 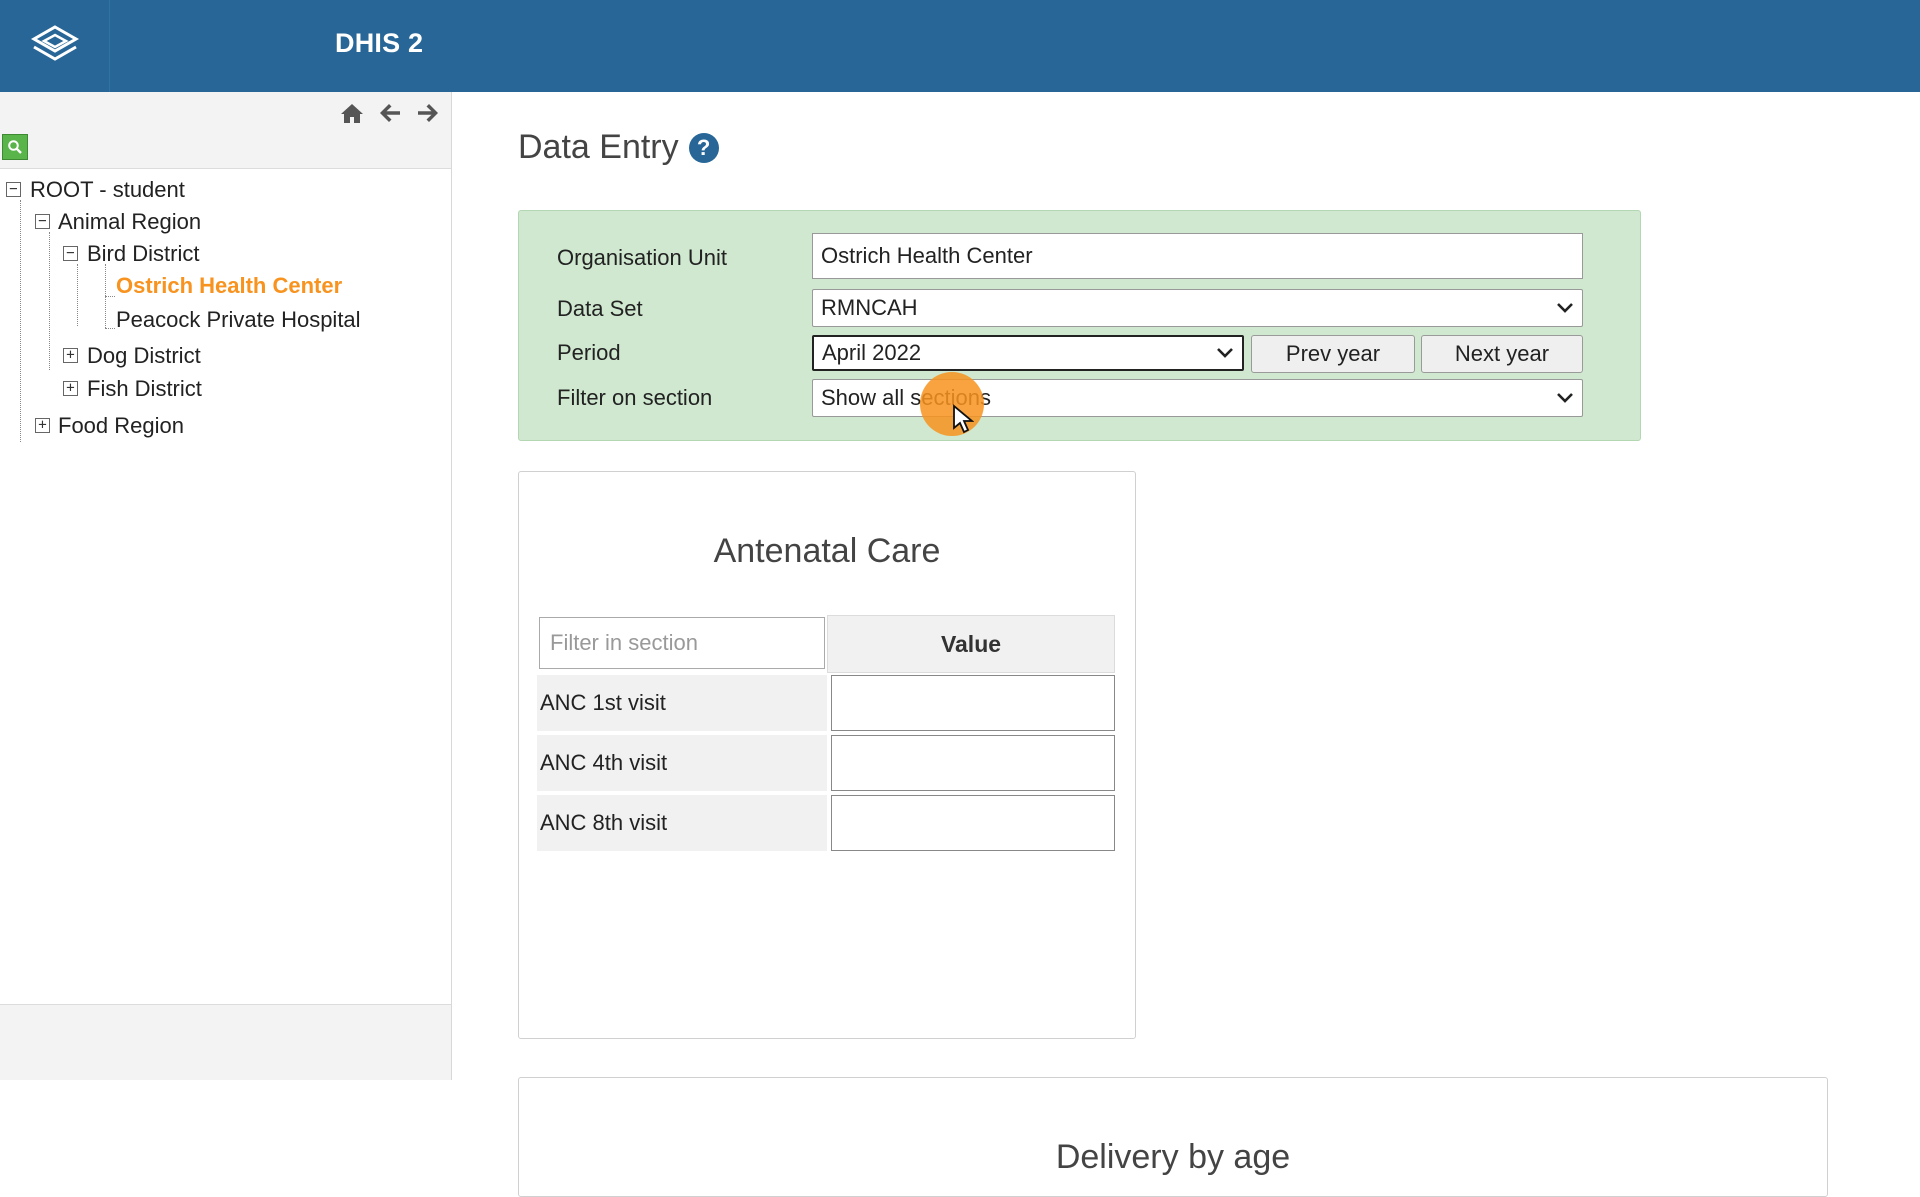 I want to click on value-input-anc-1st-visit, so click(x=973, y=703).